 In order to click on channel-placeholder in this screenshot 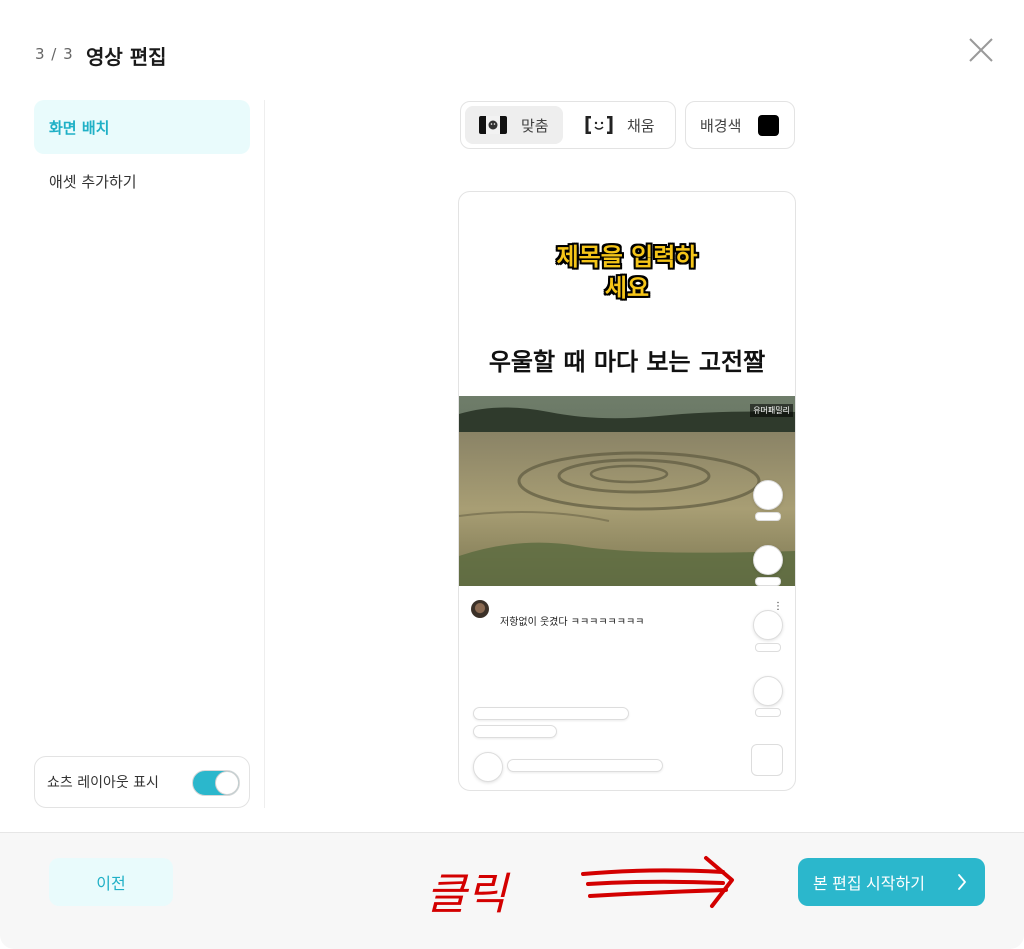, I will do `click(551, 713)`.